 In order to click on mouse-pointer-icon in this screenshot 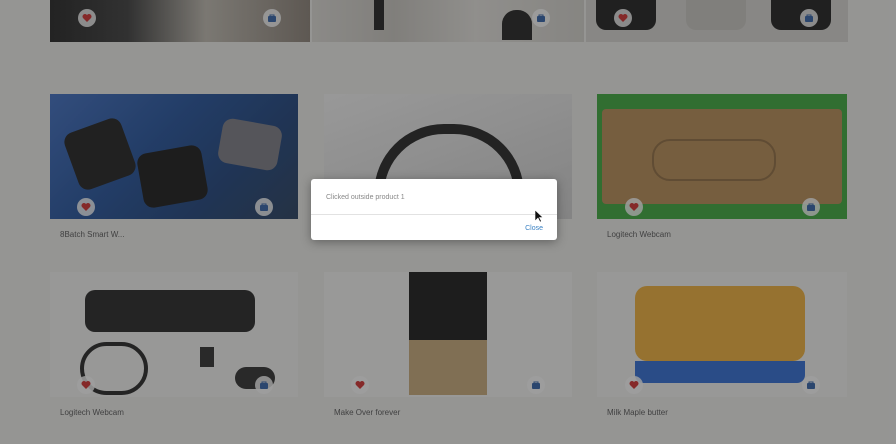, I will do `click(539, 216)`.